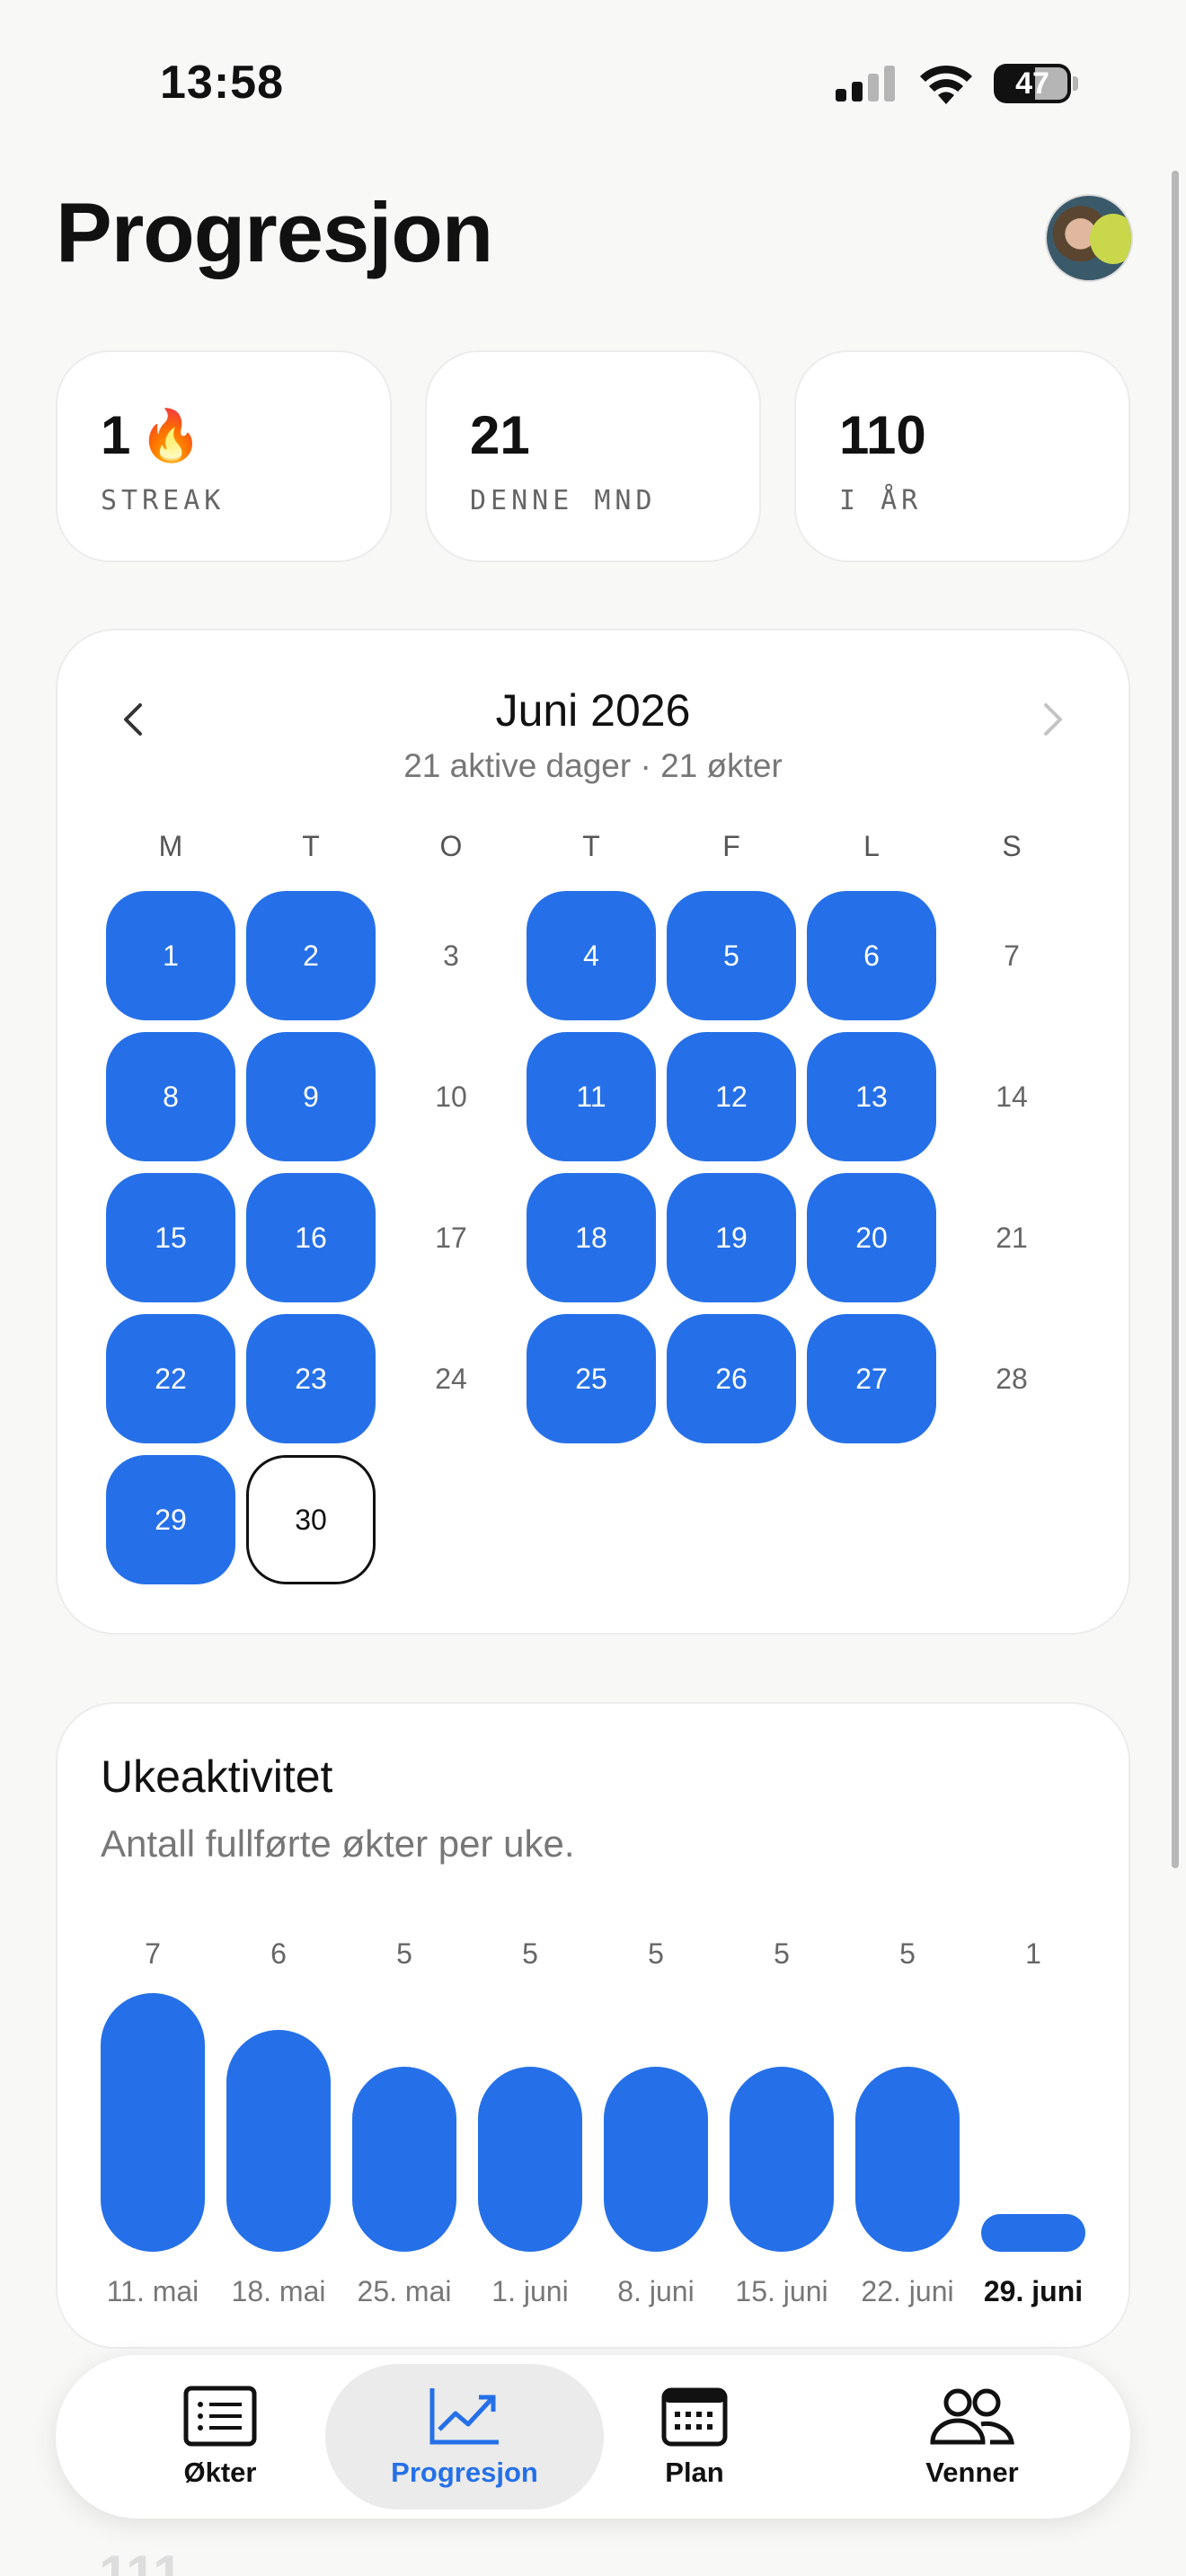 The width and height of the screenshot is (1186, 2576). I want to click on battery-indicator: 47, so click(1036, 83).